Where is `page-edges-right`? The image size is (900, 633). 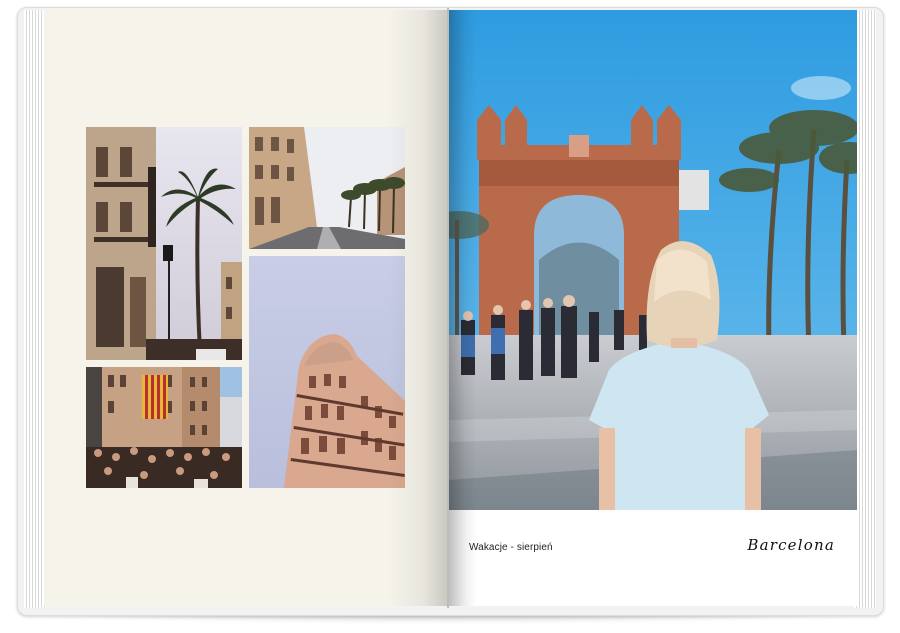
page-edges-right is located at coordinates (865, 309).